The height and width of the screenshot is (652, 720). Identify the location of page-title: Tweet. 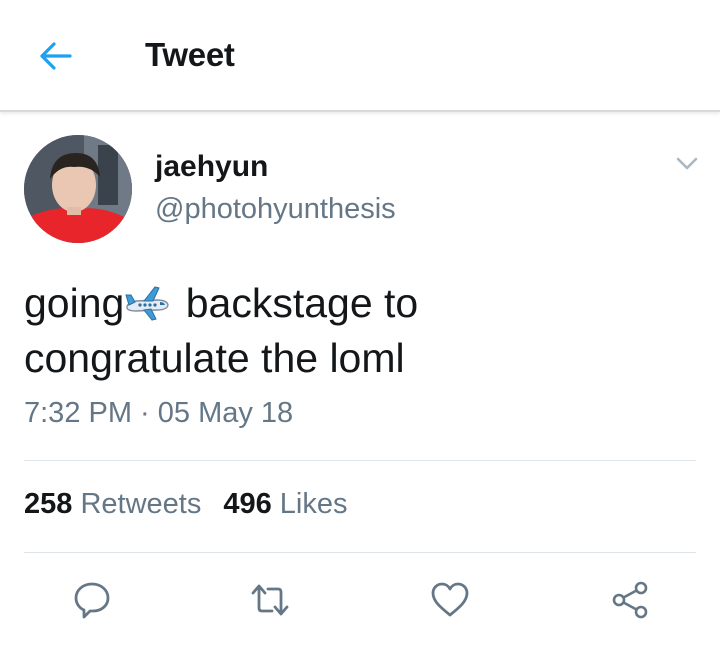
(190, 54).